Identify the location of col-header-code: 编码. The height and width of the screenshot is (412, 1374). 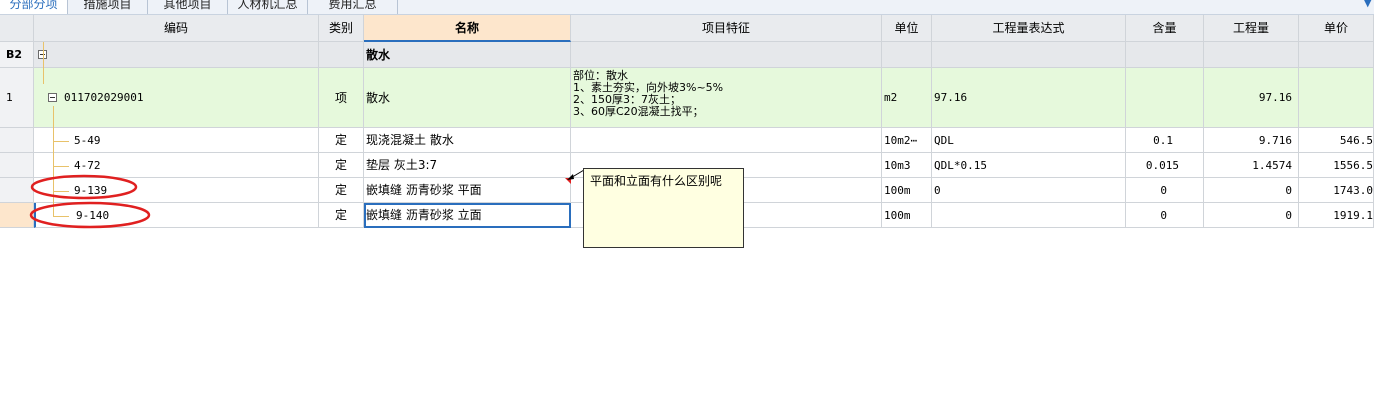
(176, 28).